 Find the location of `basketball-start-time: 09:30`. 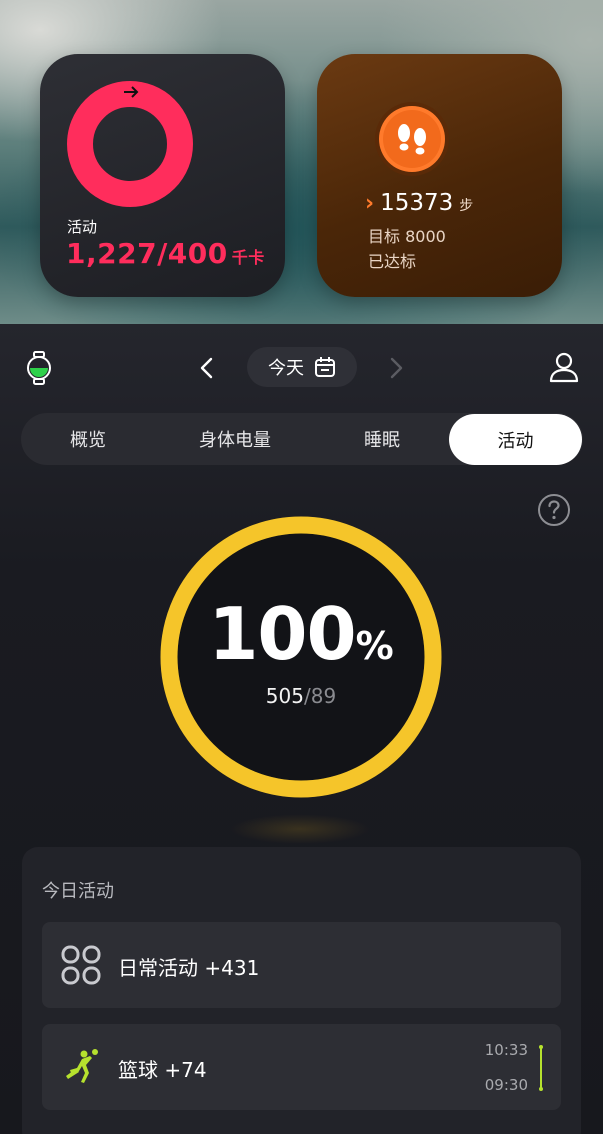

basketball-start-time: 09:30 is located at coordinates (506, 1085).